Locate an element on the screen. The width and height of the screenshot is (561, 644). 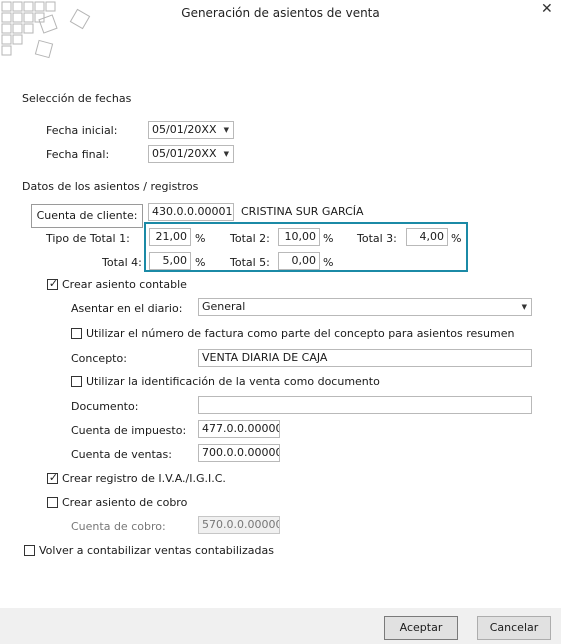
vat-checkbox: ✓ is located at coordinates (53, 477).